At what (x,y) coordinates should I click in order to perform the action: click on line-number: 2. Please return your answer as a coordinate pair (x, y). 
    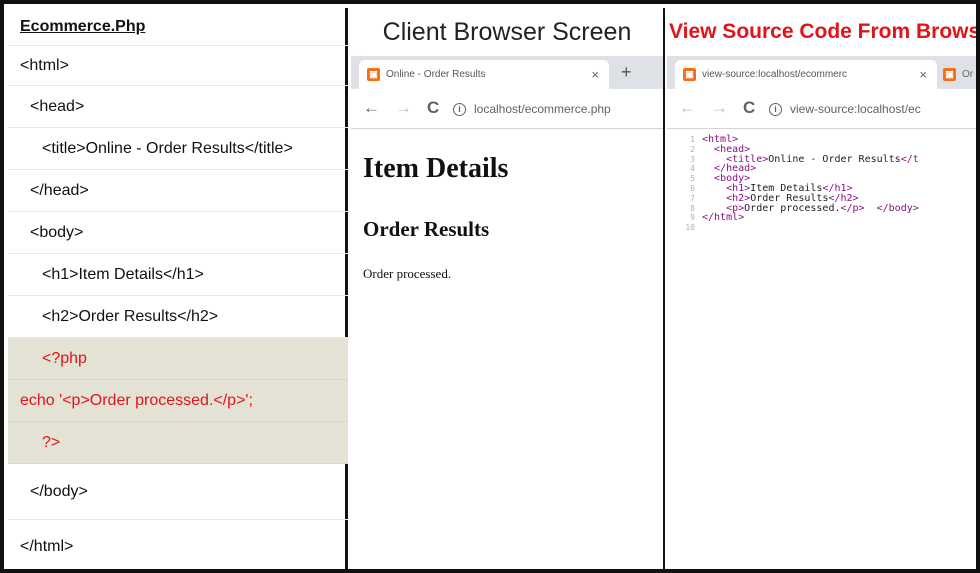
    Looking at the image, I should click on (692, 149).